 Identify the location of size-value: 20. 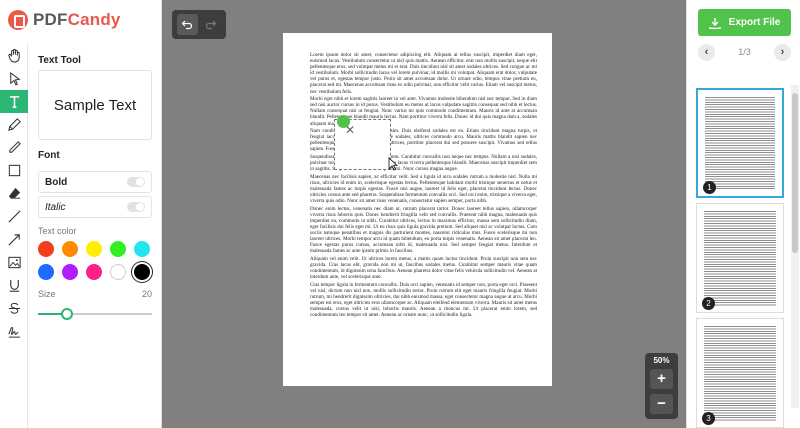
(146, 294).